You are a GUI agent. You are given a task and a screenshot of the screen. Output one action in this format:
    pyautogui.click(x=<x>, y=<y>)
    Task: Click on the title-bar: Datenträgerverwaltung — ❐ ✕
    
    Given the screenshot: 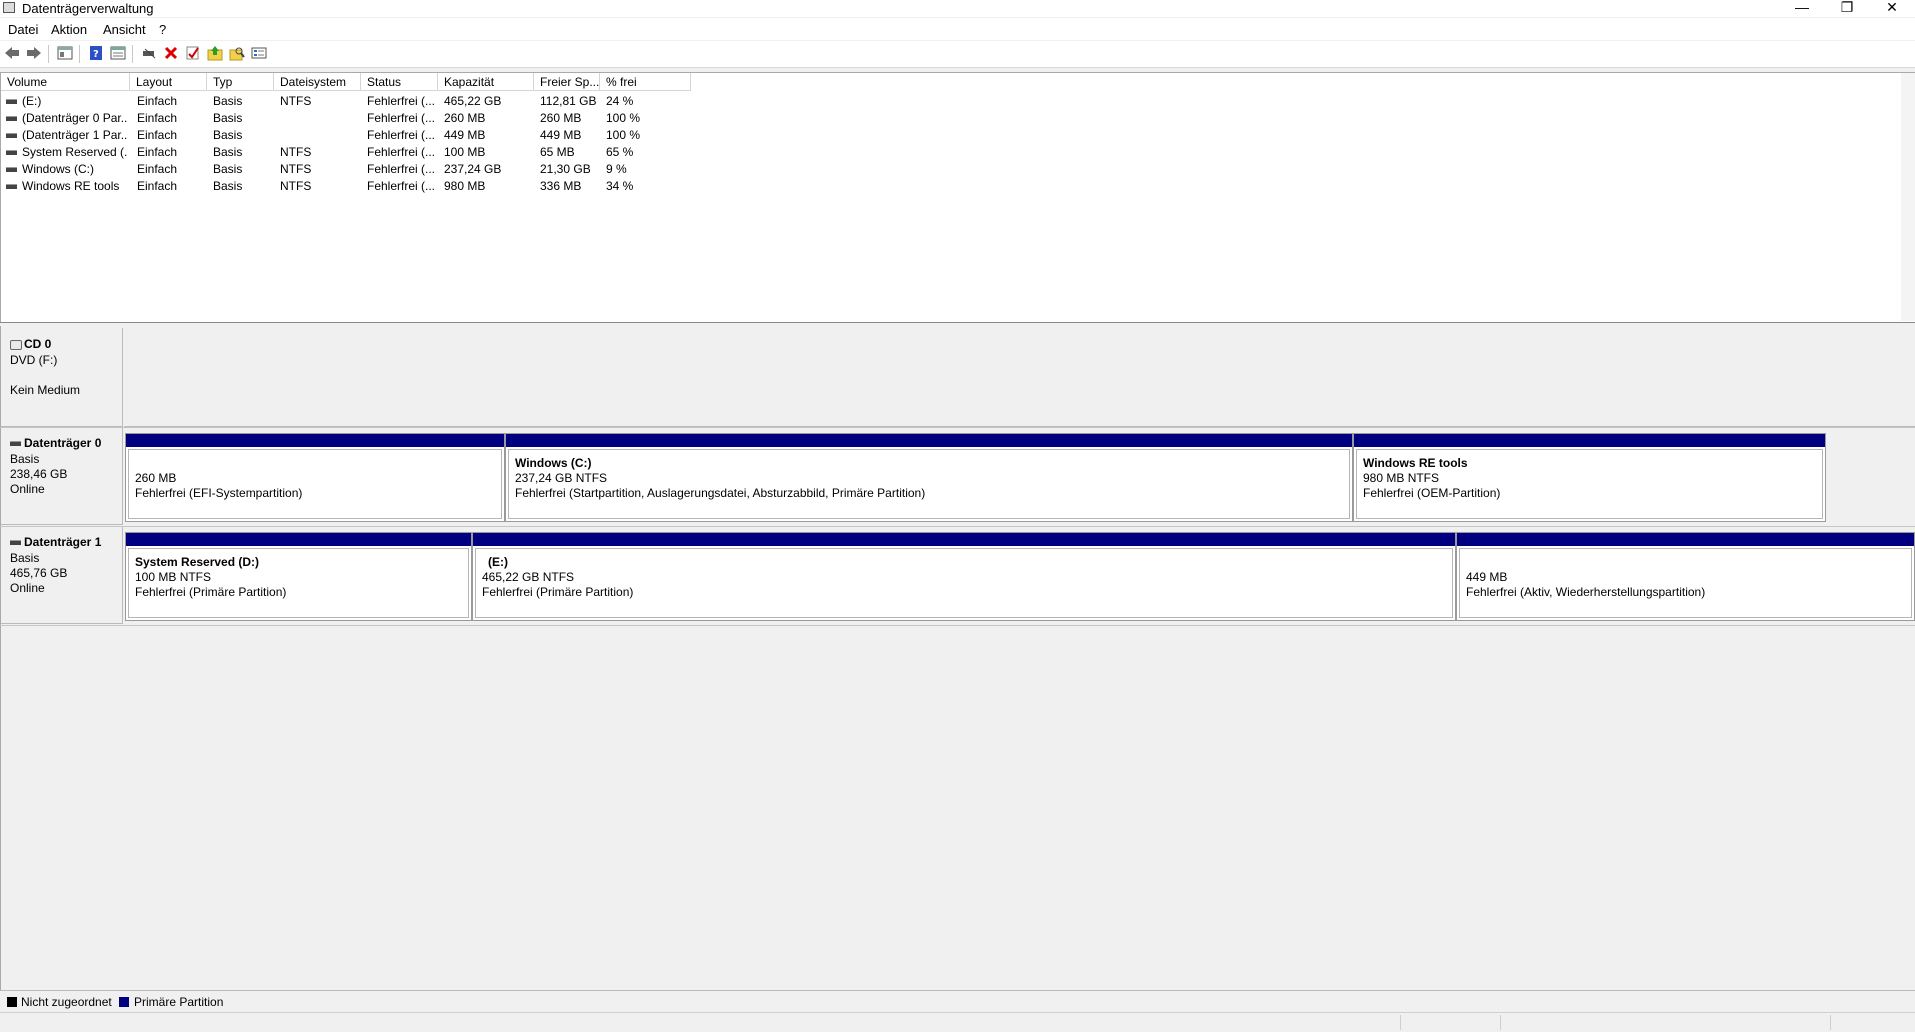 What is the action you would take?
    pyautogui.click(x=957, y=8)
    